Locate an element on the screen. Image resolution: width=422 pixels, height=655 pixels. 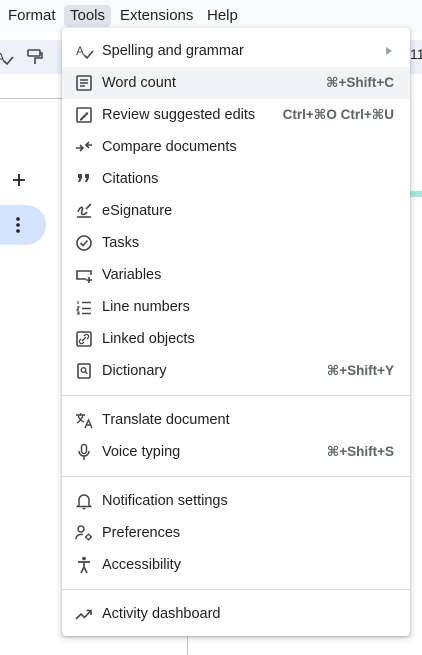
menu-item-review-edits: Review suggested edits Ctrl+⌘O Ctrl+⌘U is located at coordinates (236, 115).